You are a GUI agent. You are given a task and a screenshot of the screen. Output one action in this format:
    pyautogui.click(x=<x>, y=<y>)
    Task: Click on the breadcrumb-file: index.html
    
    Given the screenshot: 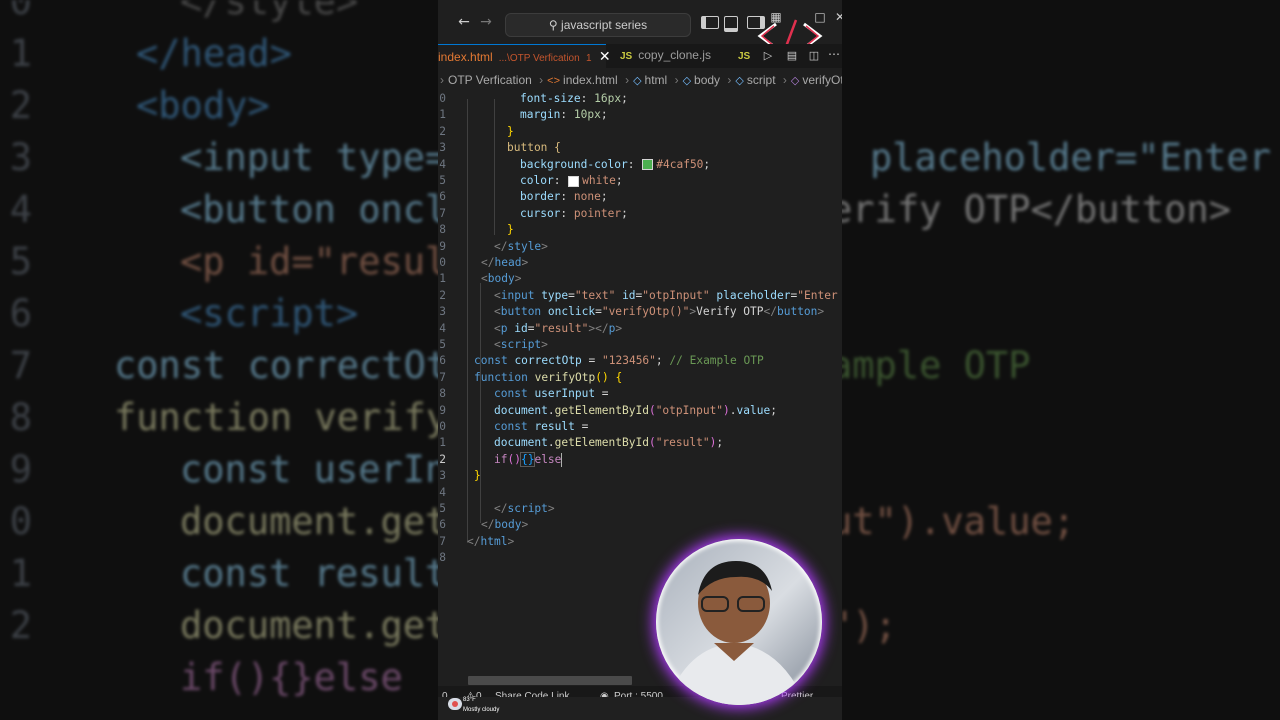 What is the action you would take?
    pyautogui.click(x=590, y=80)
    